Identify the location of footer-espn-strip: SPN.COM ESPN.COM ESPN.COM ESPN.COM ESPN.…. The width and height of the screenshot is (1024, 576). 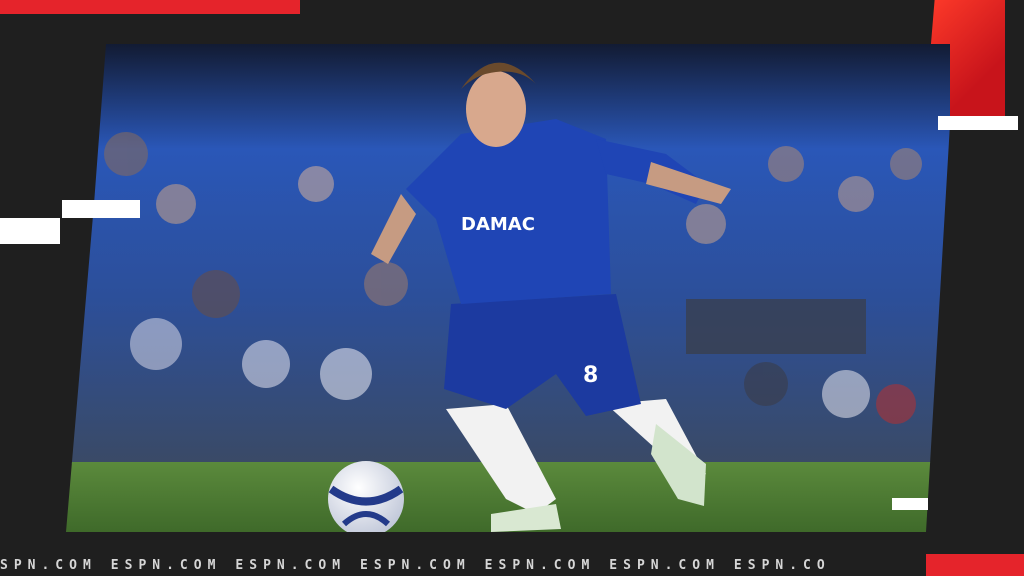
(463, 565).